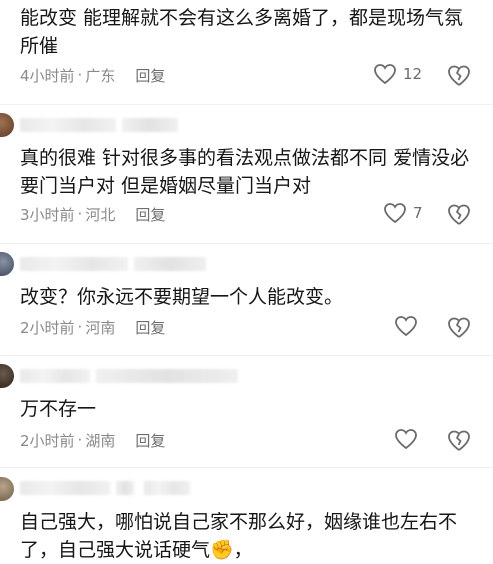 Image resolution: width=493 pixels, height=564 pixels. I want to click on comment-text: 万不存一, so click(58, 409).